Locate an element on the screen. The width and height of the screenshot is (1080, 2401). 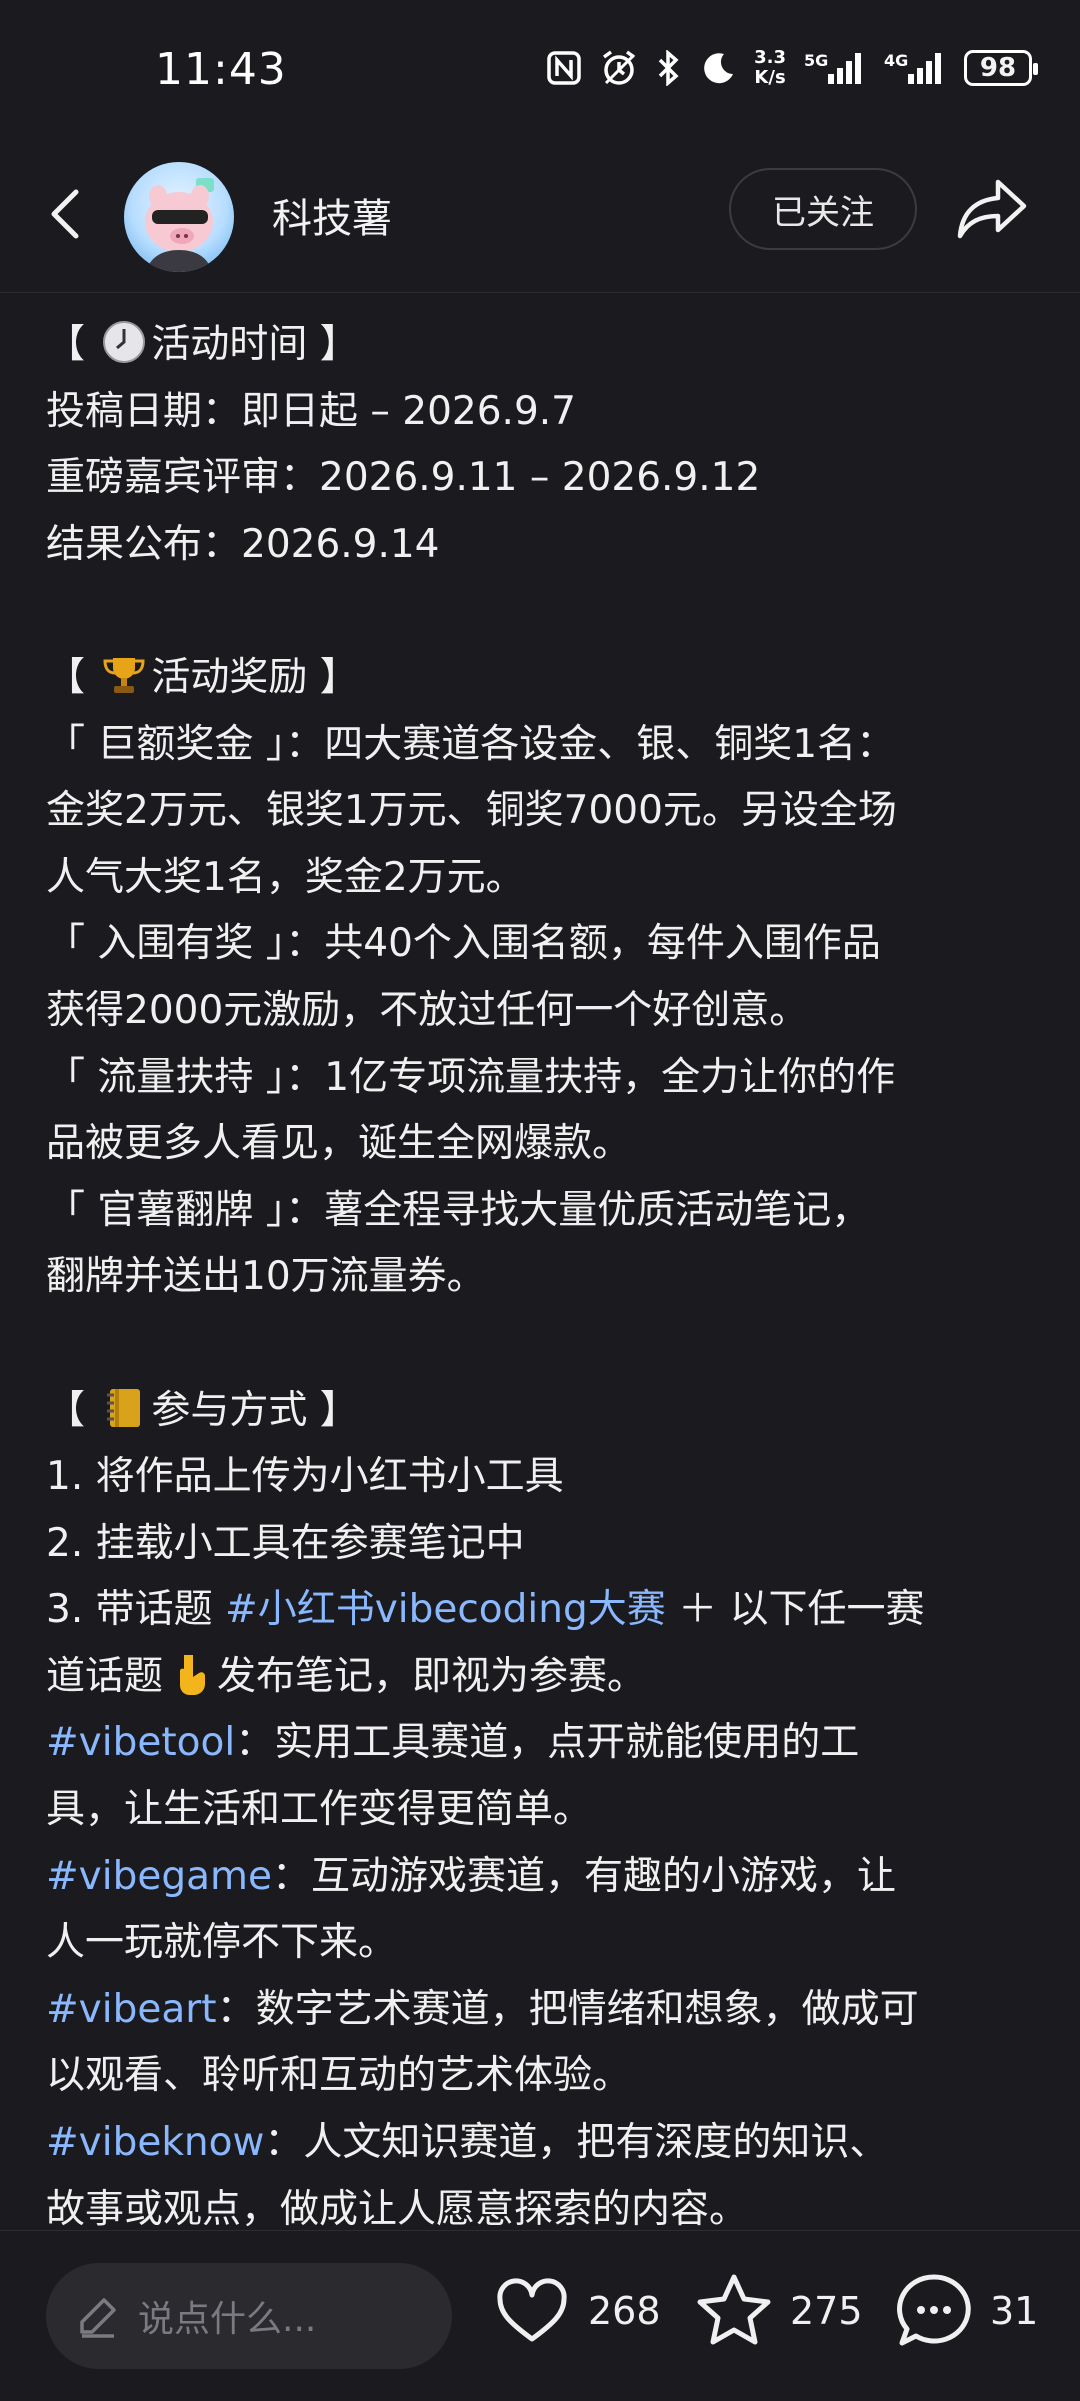
status-bar: 11:43 3.3 K/s 5G 4G 98 is located at coordinates (540, 75).